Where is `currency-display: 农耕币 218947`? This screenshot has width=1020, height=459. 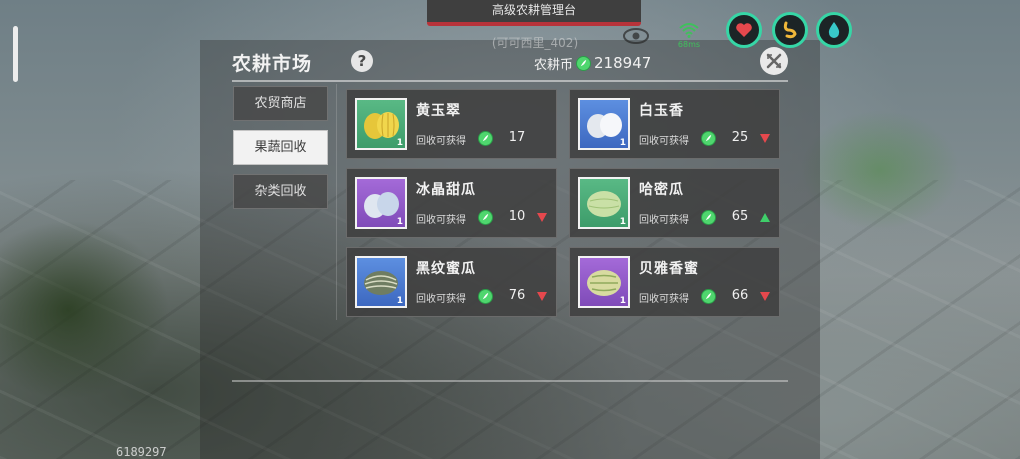 currency-display: 农耕币 218947 is located at coordinates (592, 63).